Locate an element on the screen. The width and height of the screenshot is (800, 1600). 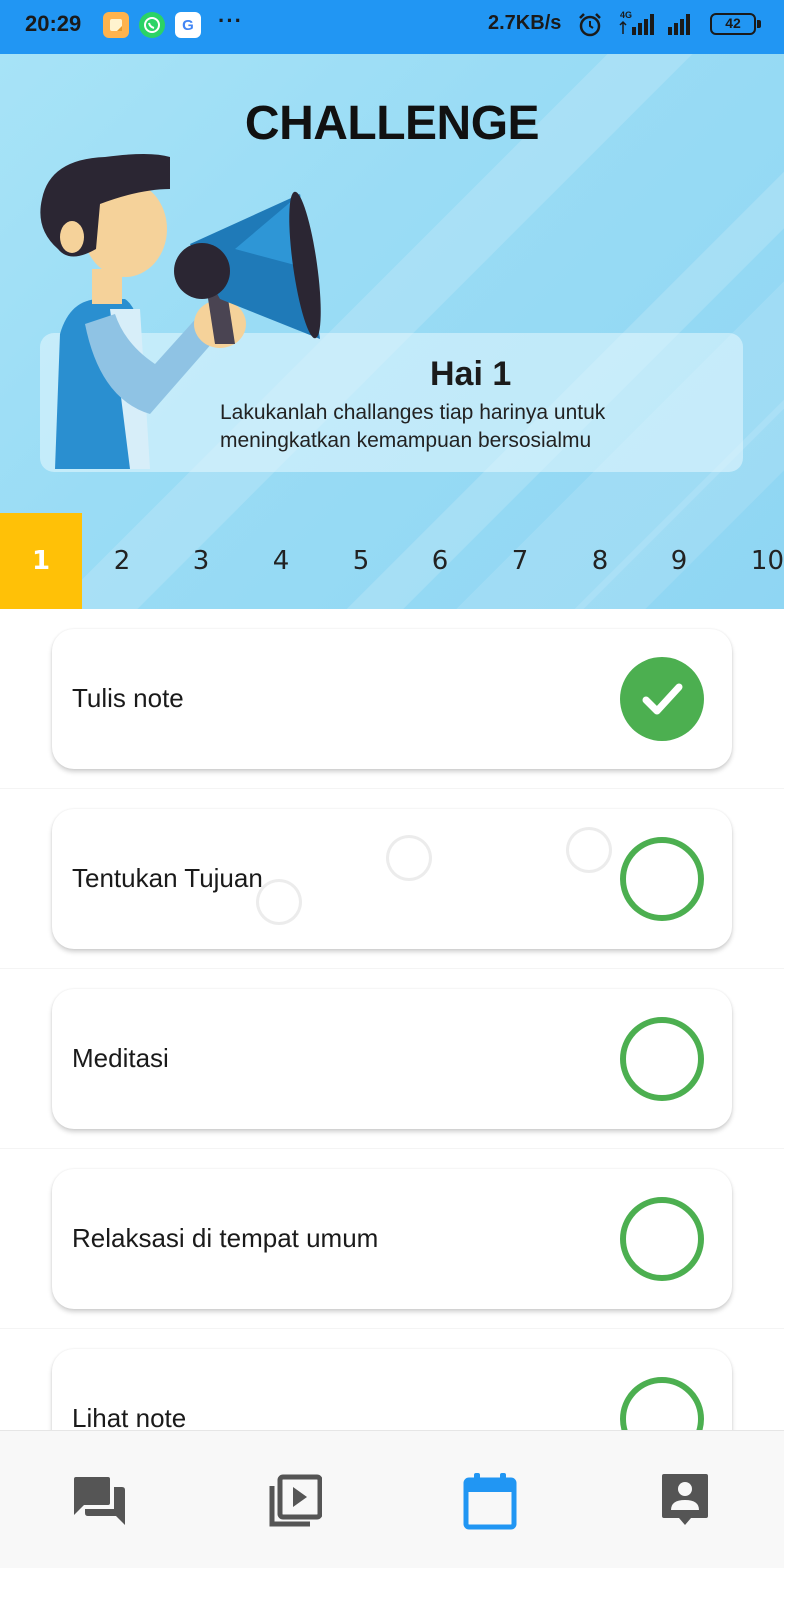
challenge-card: Meditasi is located at coordinates (392, 1059).